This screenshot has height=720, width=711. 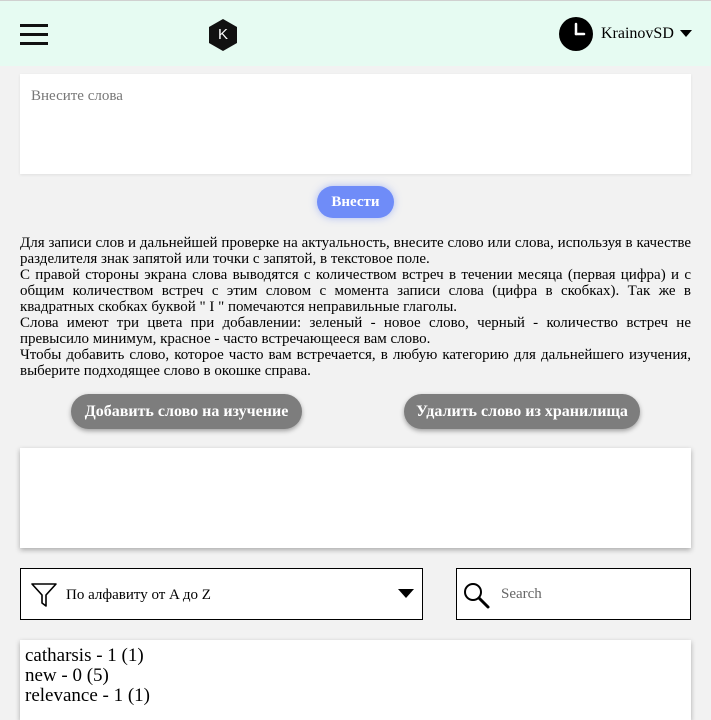 I want to click on logo: K, so click(x=223, y=35).